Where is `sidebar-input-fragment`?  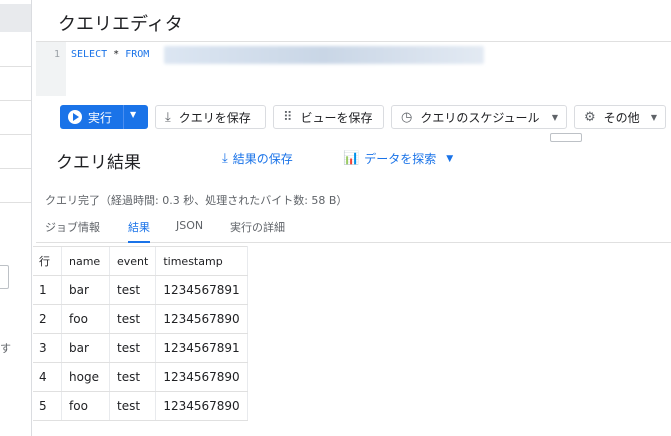 sidebar-input-fragment is located at coordinates (4, 277).